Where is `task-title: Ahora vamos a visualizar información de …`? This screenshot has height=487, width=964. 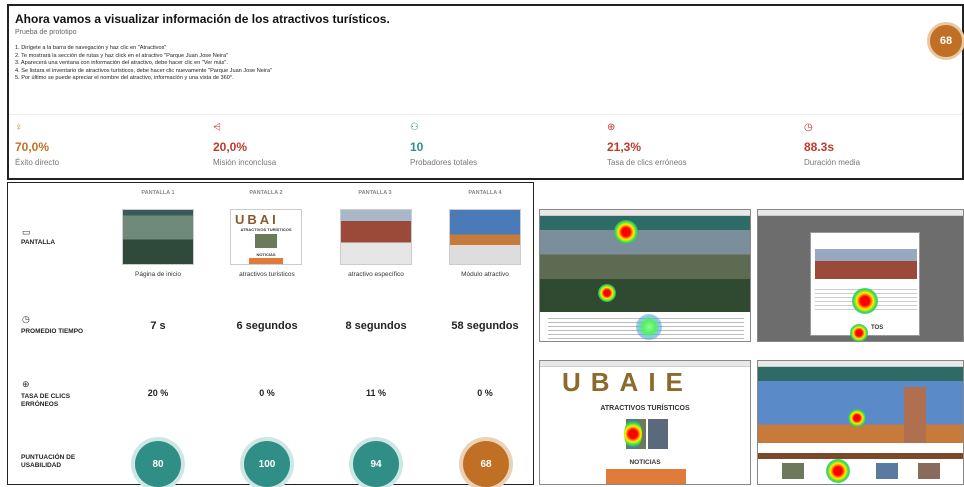 task-title: Ahora vamos a visualizar información de … is located at coordinates (202, 19).